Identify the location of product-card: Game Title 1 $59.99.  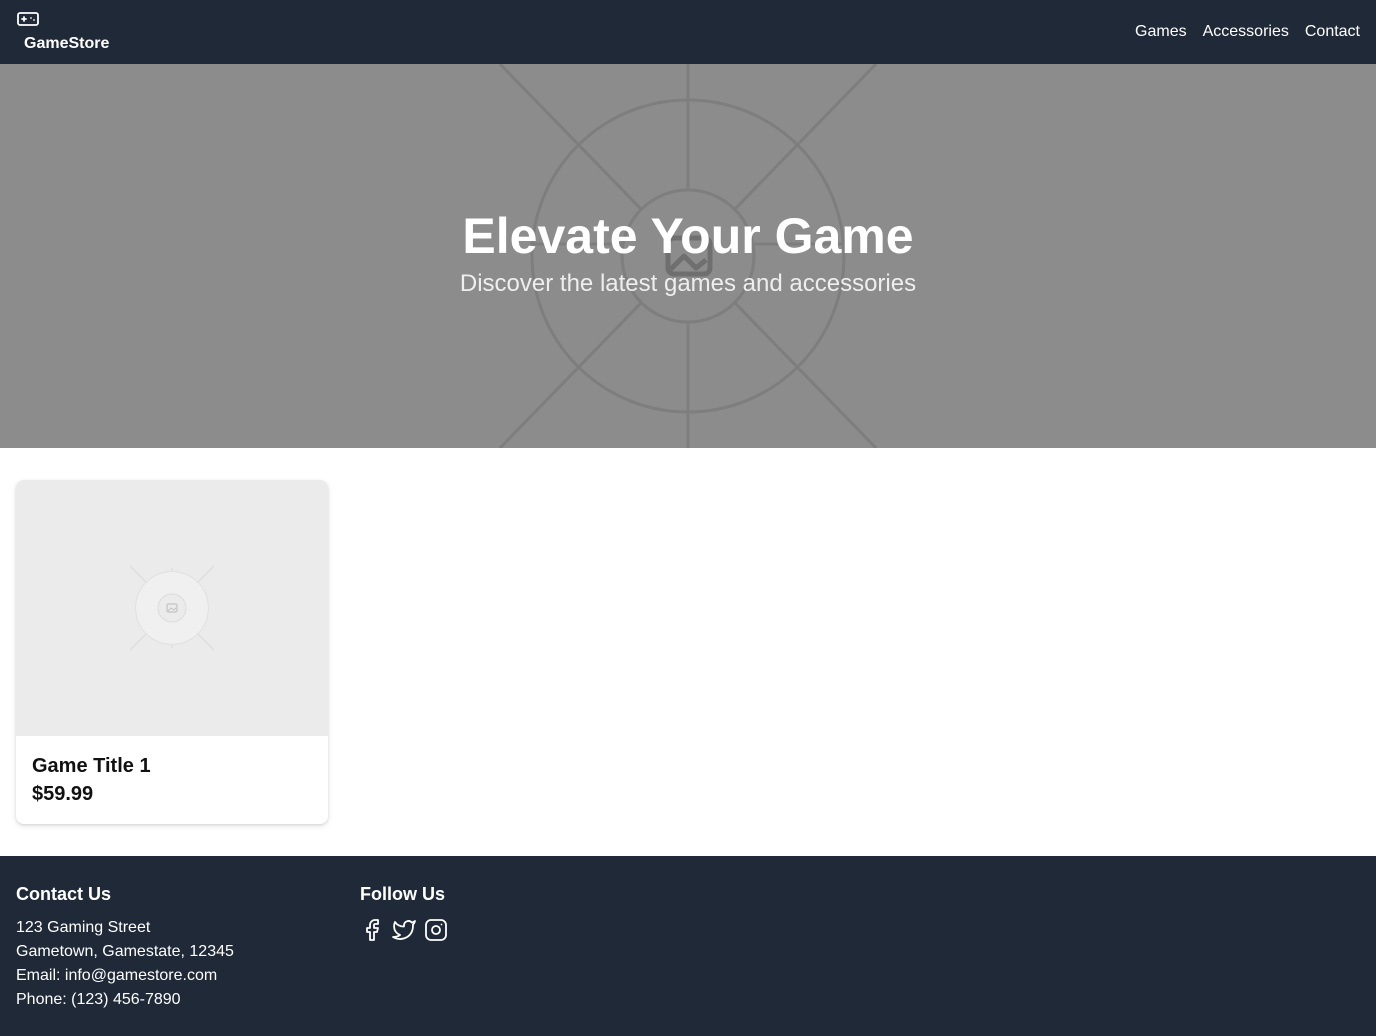
(172, 652).